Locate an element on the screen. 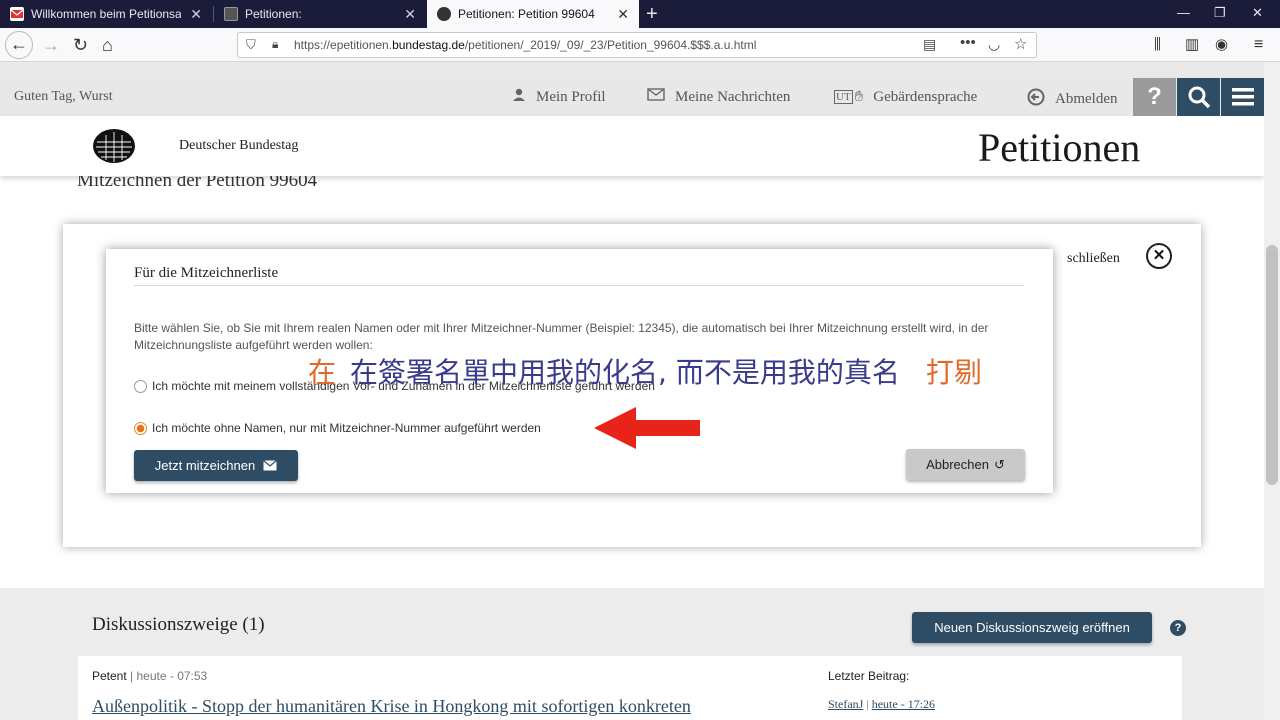 Image resolution: width=1280 pixels, height=720 pixels. shield-icon: ⛉ is located at coordinates (251, 45).